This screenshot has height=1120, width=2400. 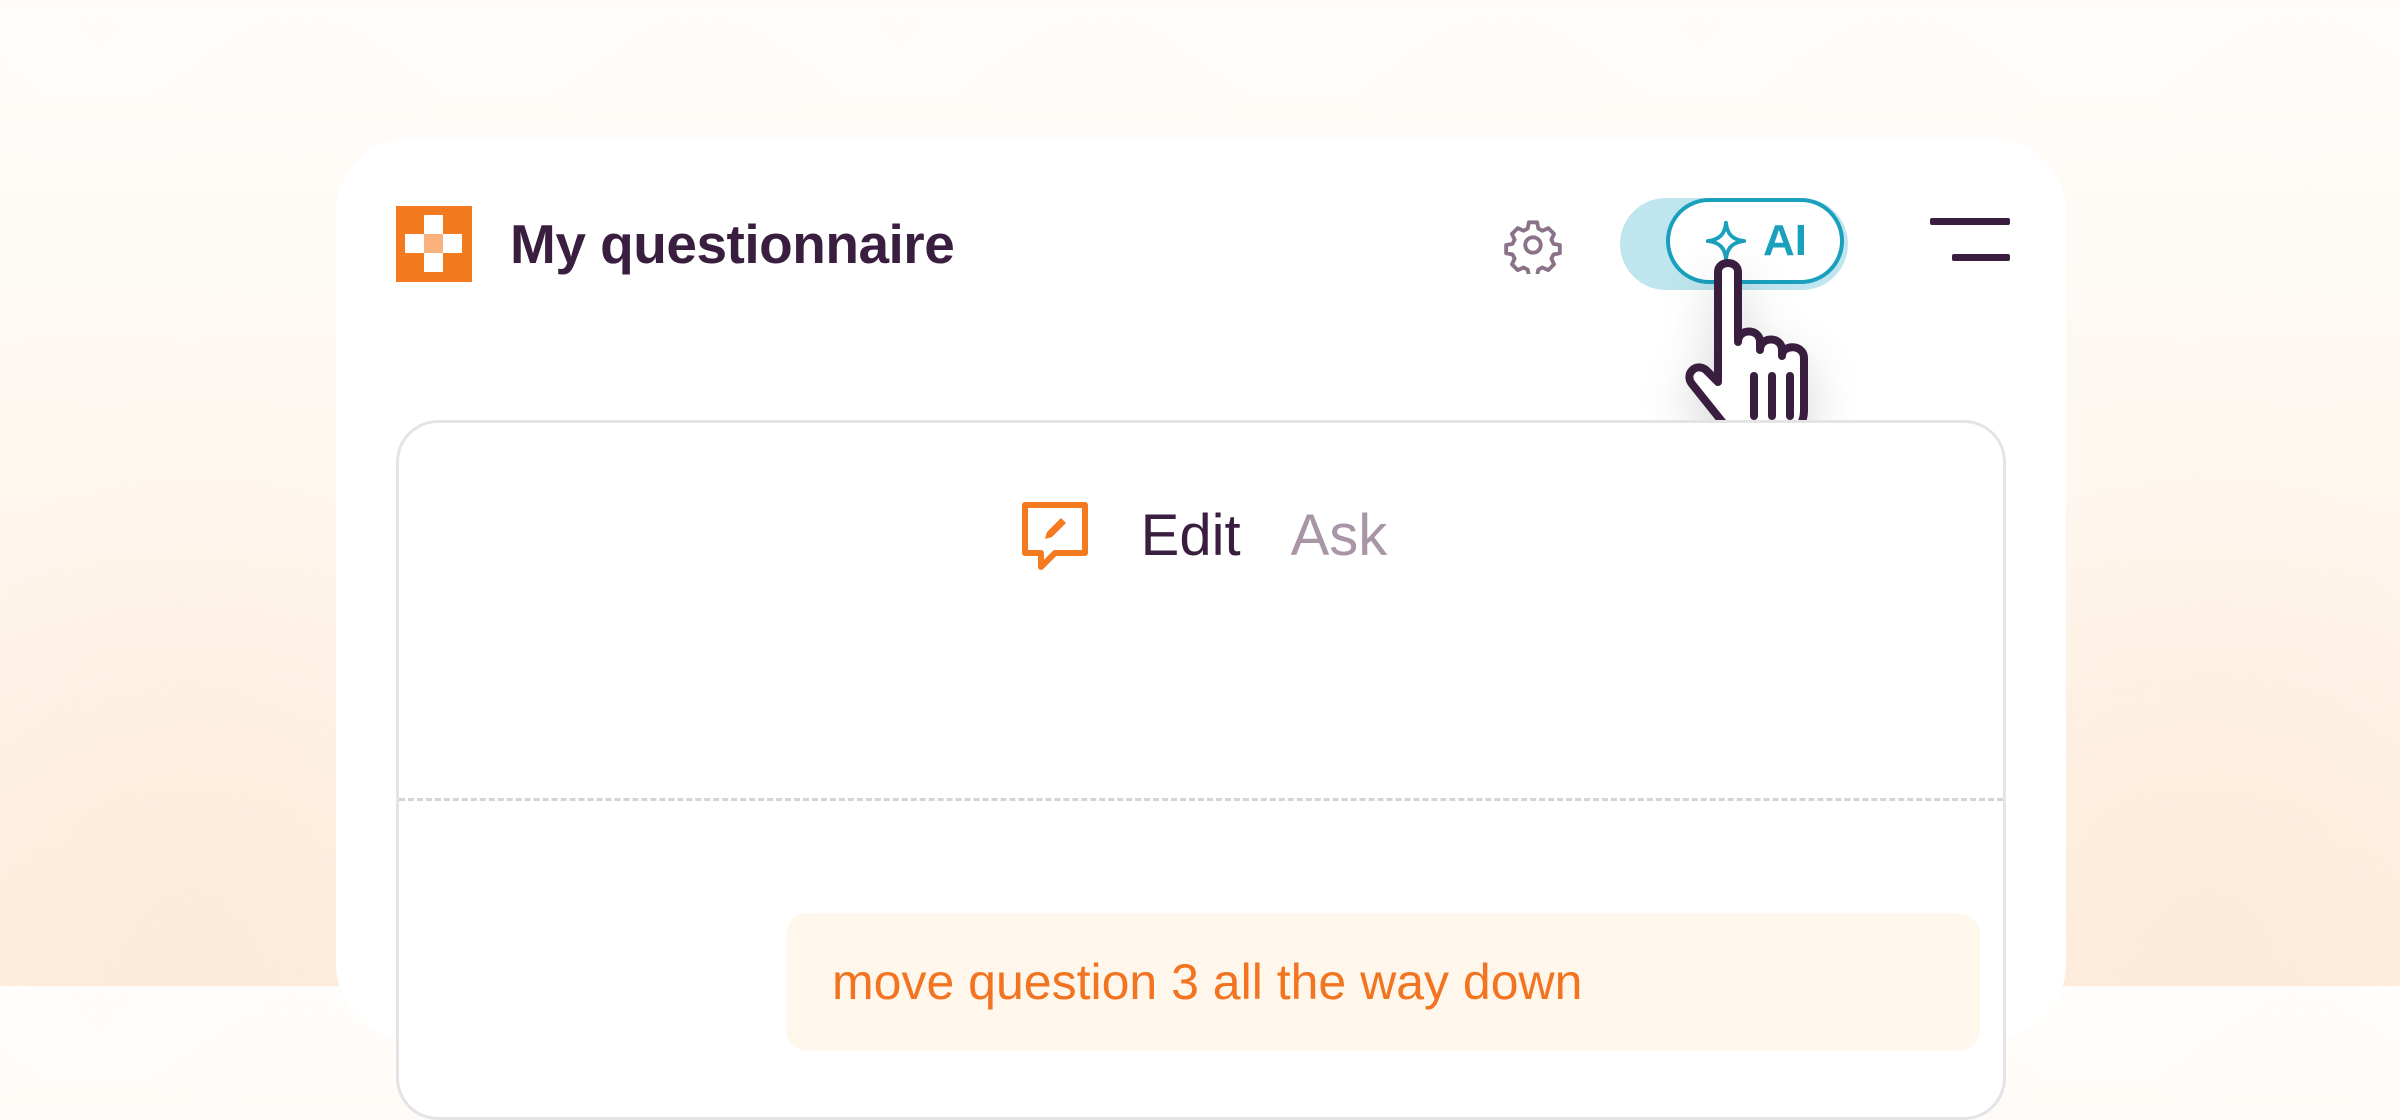 I want to click on mode-tabs: Edit Ask, so click(x=1201, y=535).